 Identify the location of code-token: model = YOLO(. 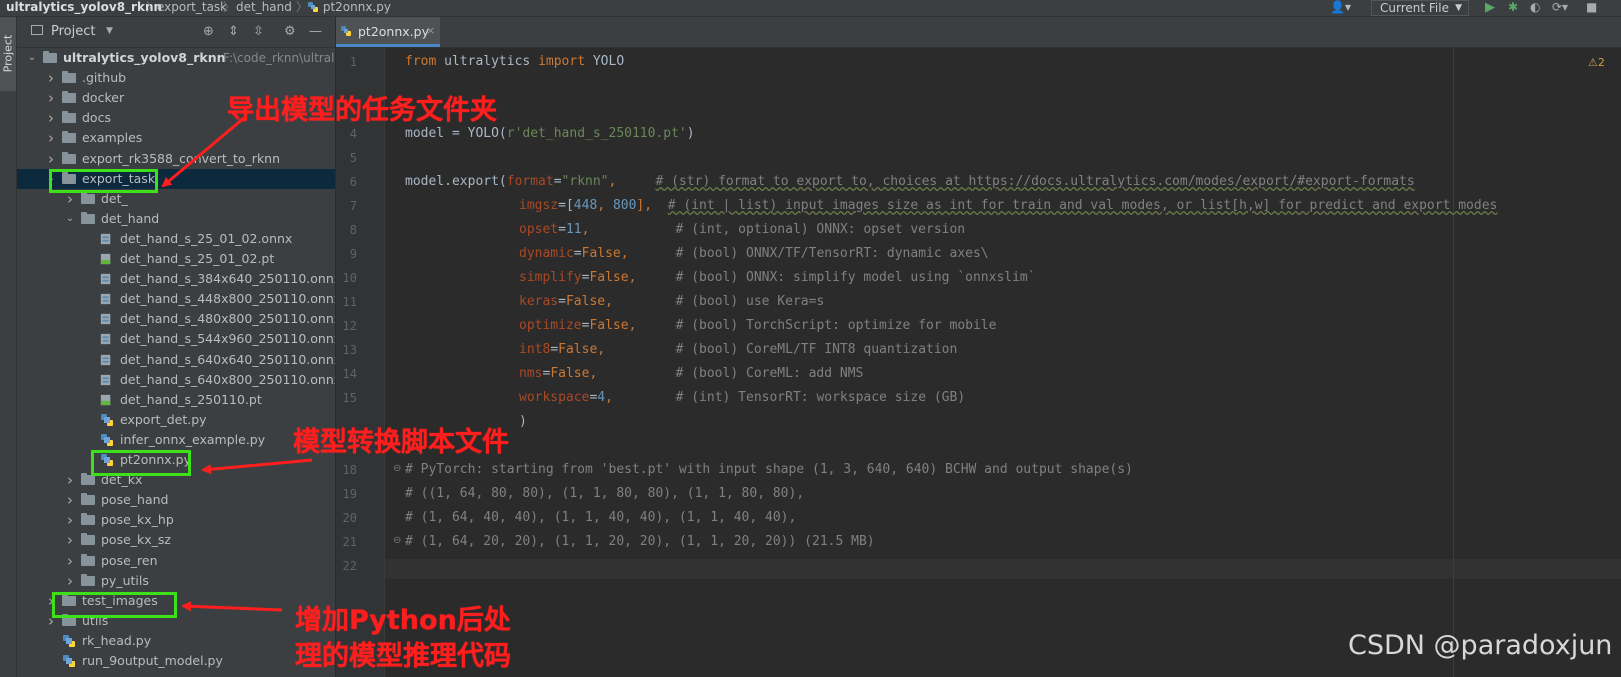
(456, 133).